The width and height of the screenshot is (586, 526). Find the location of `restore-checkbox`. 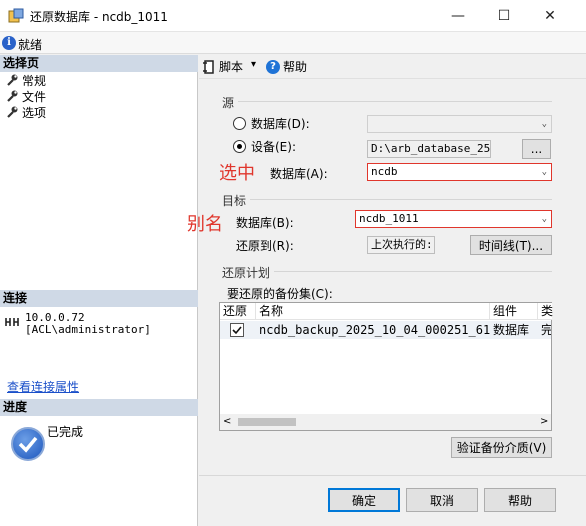

restore-checkbox is located at coordinates (237, 330).